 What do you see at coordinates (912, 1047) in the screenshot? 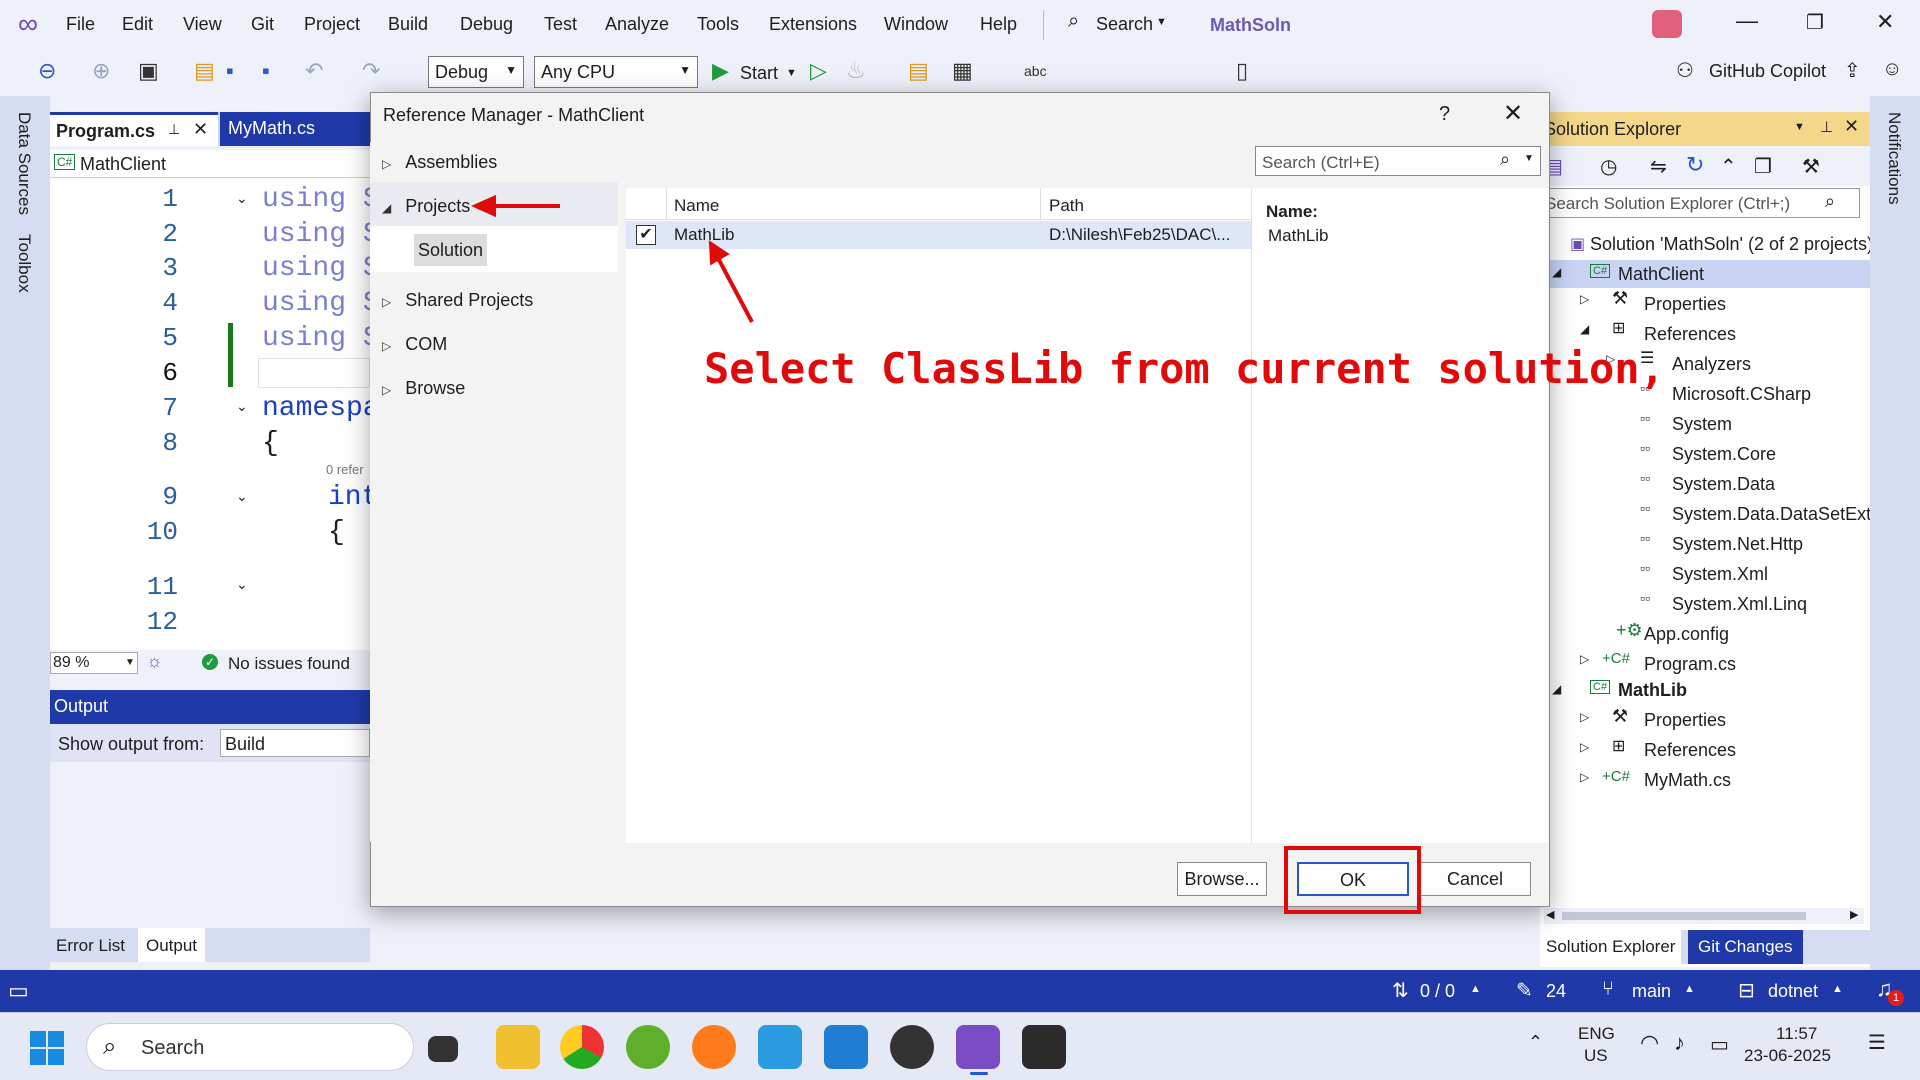
I see `snipping-tool-icon` at bounding box center [912, 1047].